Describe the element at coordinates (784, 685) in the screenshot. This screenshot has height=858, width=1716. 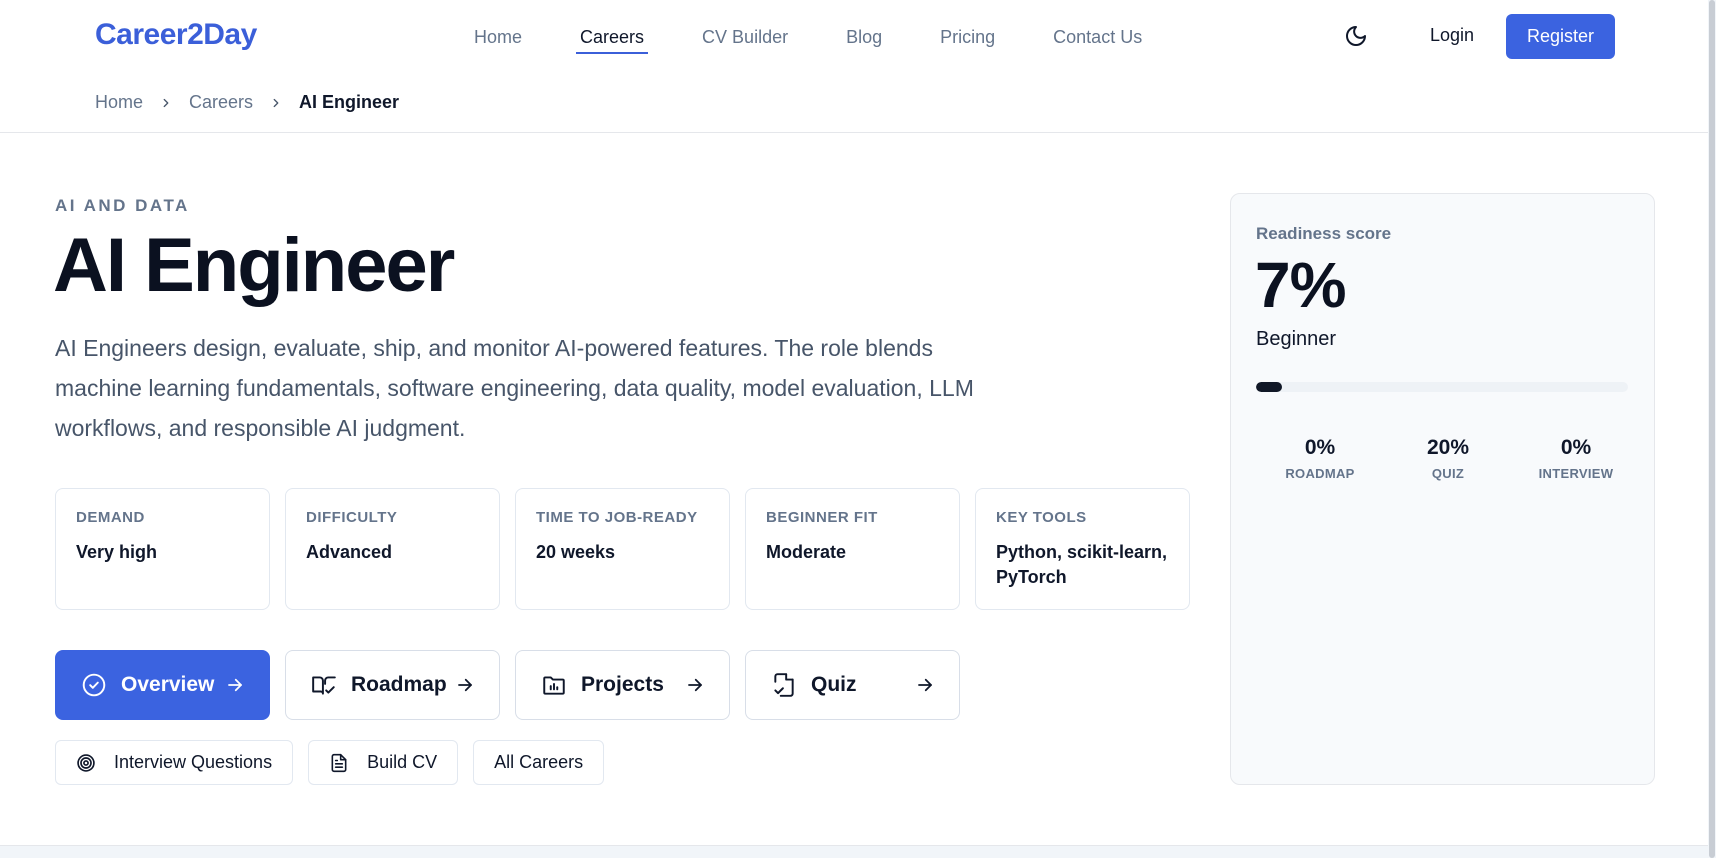
I see `file-check-icon` at that location.